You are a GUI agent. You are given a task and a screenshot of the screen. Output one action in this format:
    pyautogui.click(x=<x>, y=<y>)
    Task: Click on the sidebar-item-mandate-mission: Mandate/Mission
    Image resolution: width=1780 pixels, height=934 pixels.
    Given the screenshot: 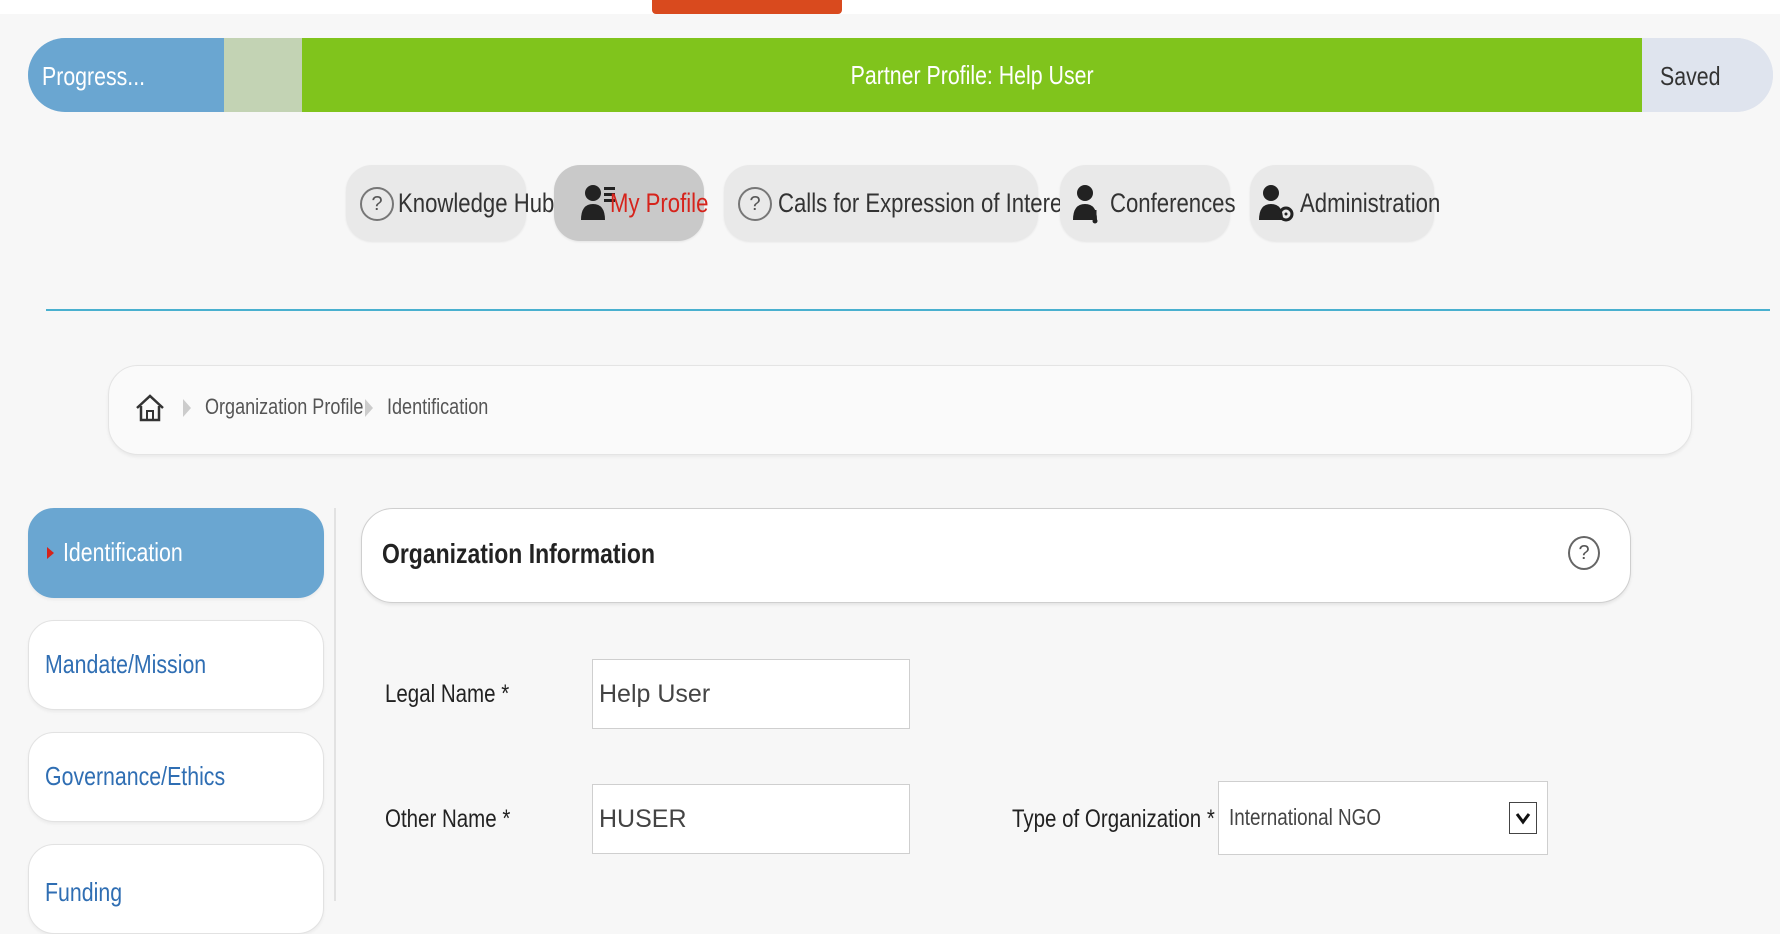 What is the action you would take?
    pyautogui.click(x=176, y=665)
    